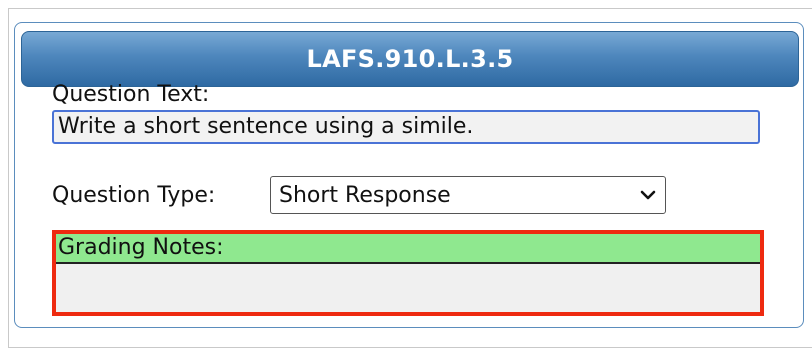 The image size is (812, 348). Describe the element at coordinates (468, 195) in the screenshot. I see `question-type-select: Short Response` at that location.